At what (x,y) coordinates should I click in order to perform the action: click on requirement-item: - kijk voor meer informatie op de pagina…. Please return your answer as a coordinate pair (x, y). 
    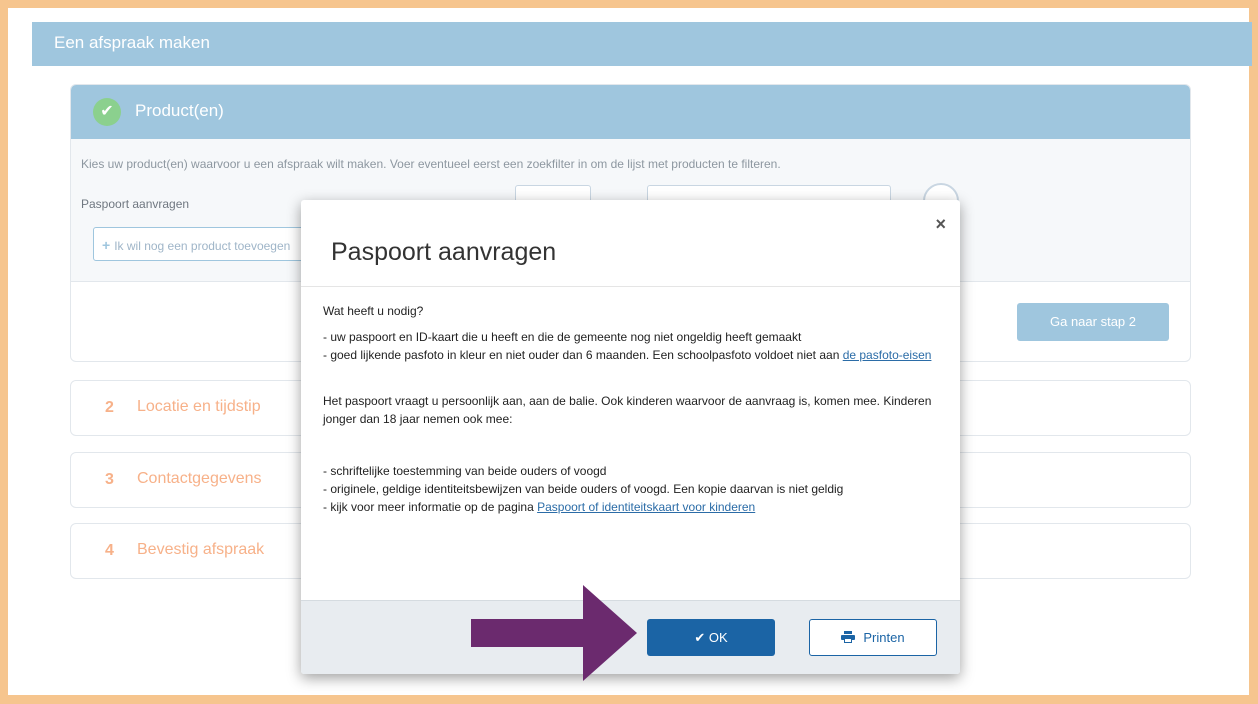
    Looking at the image, I should click on (633, 507).